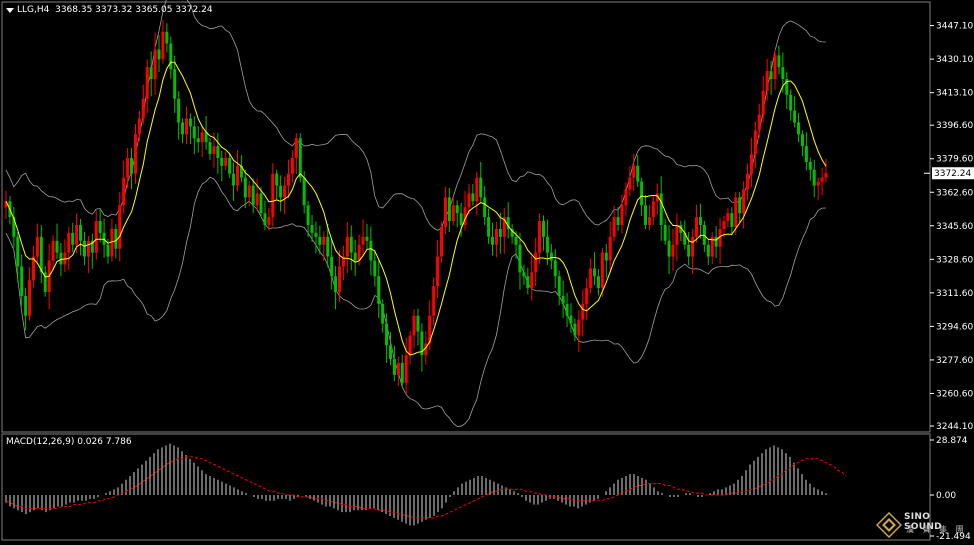  What do you see at coordinates (954, 227) in the screenshot?
I see `price-tick-label: 3345.60` at bounding box center [954, 227].